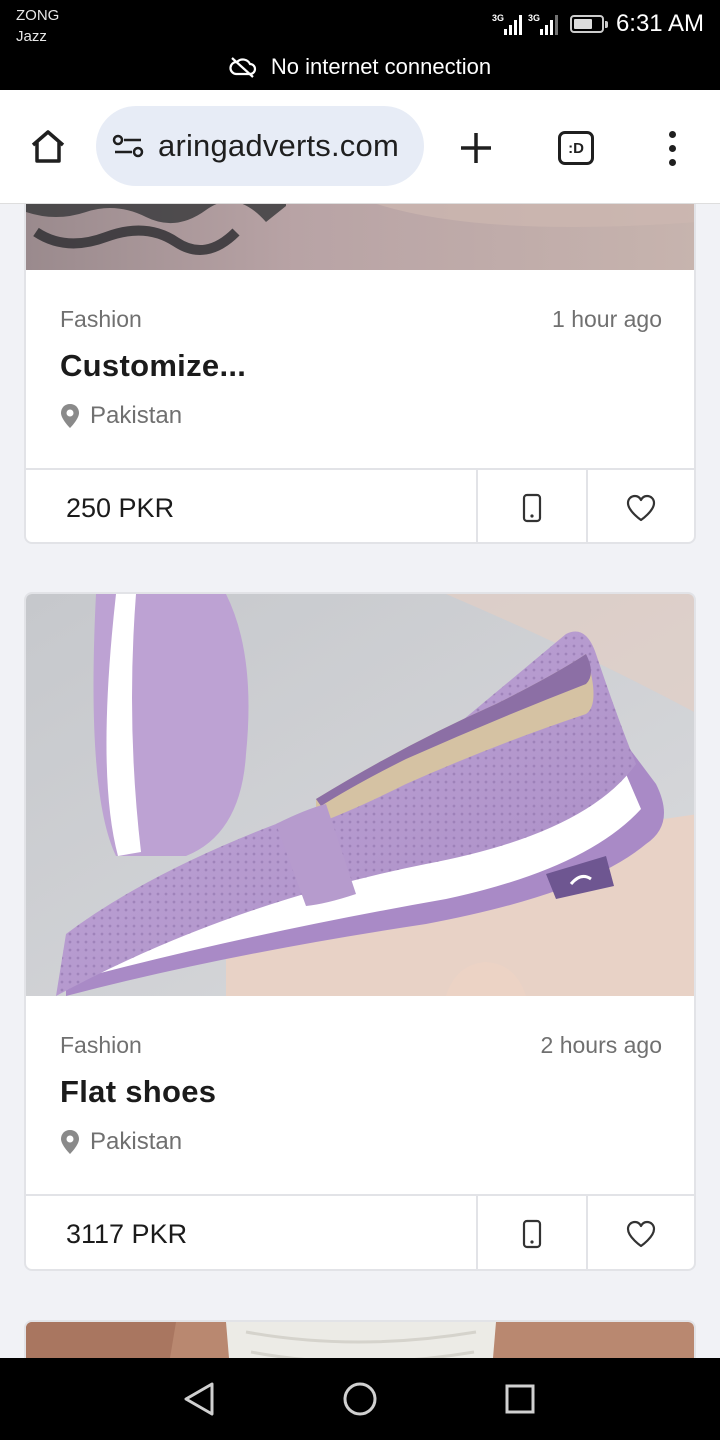 This screenshot has height=1440, width=720. I want to click on recents-square-icon, so click(520, 1399).